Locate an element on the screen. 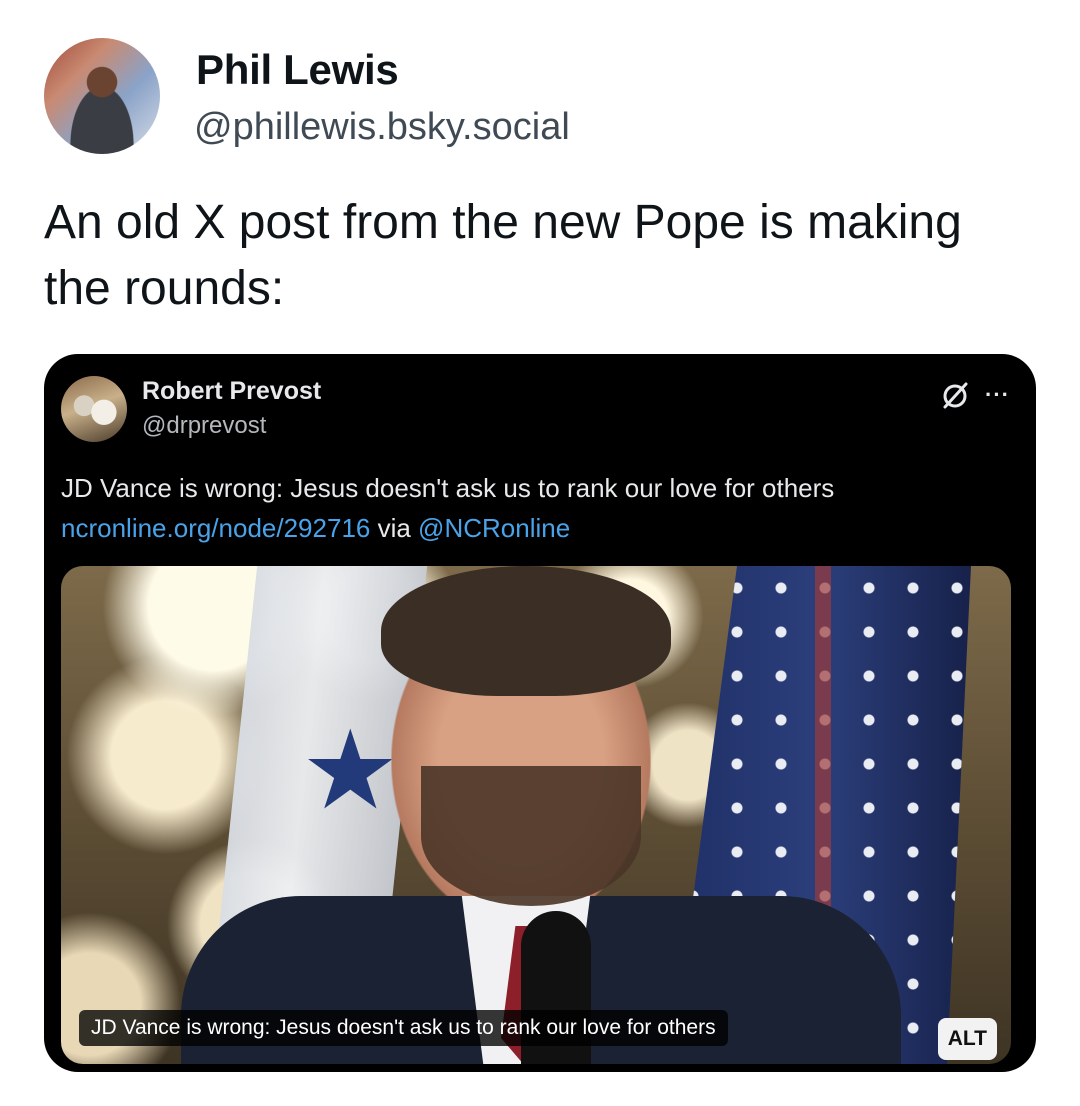 This screenshot has width=1080, height=1106. avatar is located at coordinates (102, 96).